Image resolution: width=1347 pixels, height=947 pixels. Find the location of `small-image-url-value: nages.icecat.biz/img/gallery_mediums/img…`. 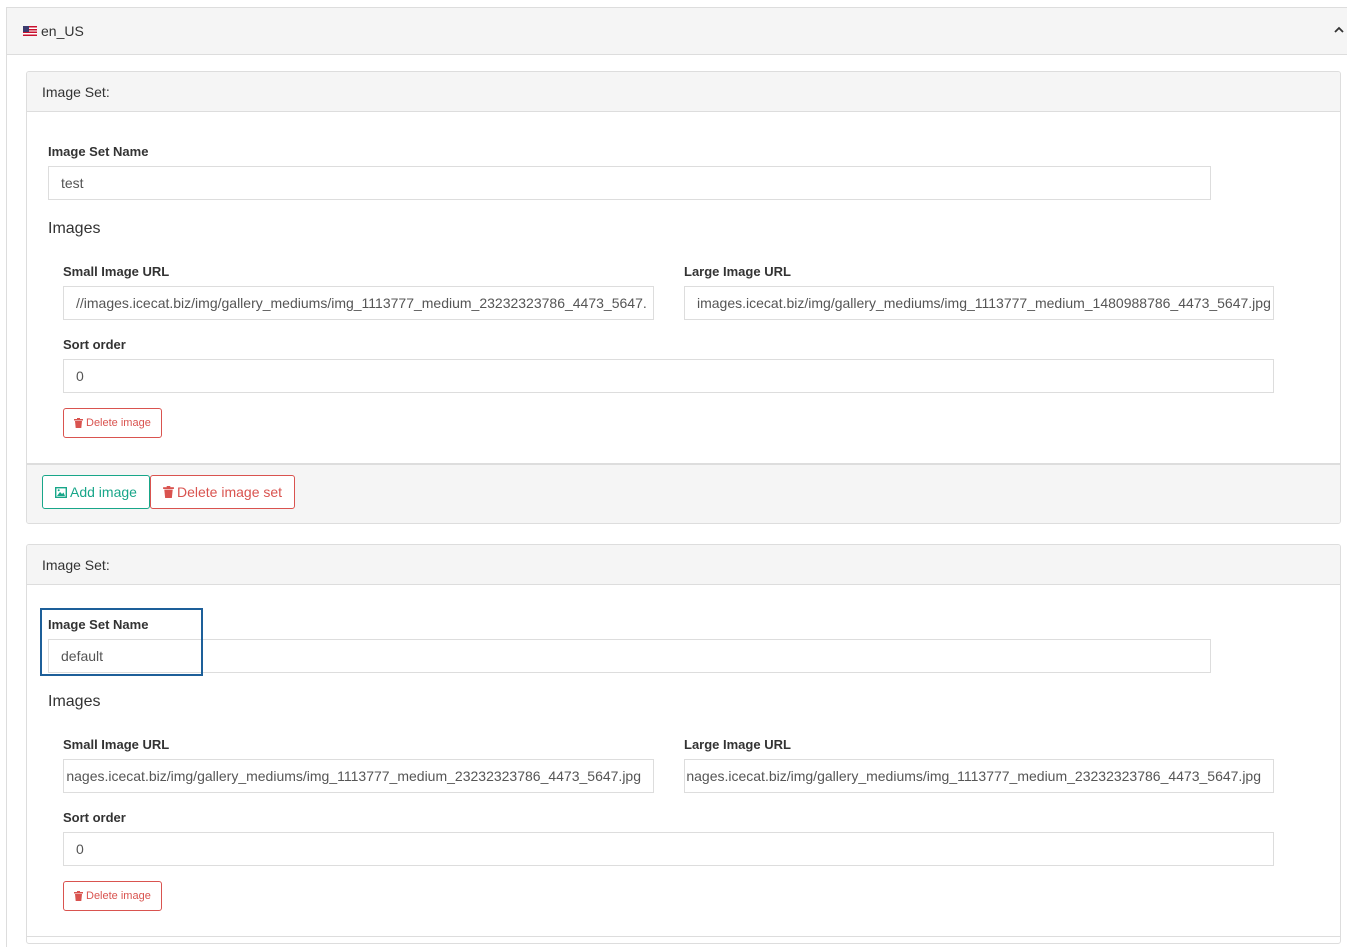

small-image-url-value: nages.icecat.biz/img/gallery_mediums/img… is located at coordinates (353, 776).